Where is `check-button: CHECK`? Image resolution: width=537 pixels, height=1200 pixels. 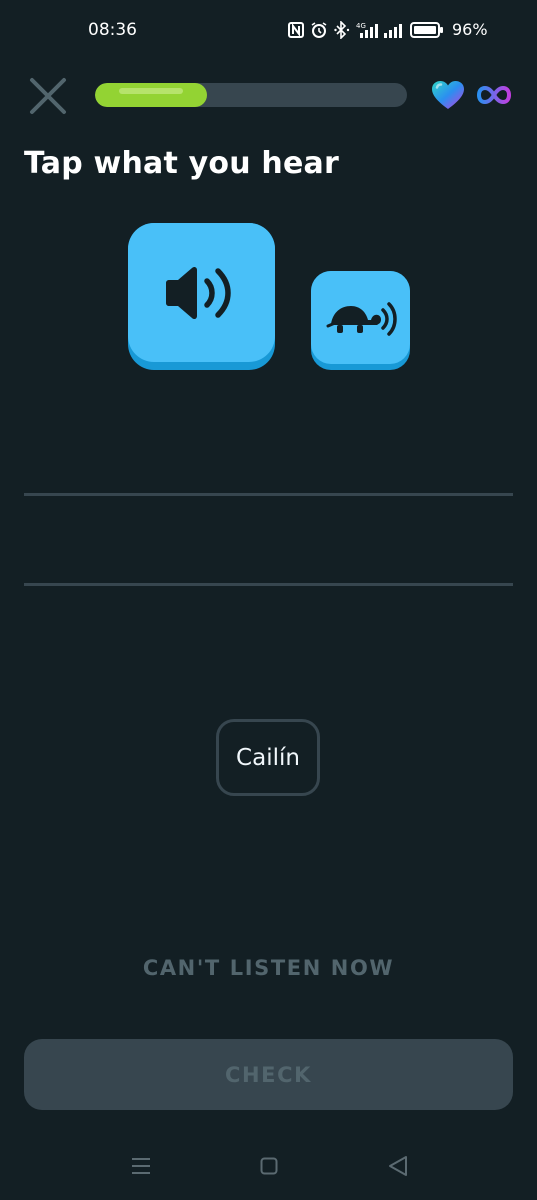
check-button: CHECK is located at coordinates (268, 1074).